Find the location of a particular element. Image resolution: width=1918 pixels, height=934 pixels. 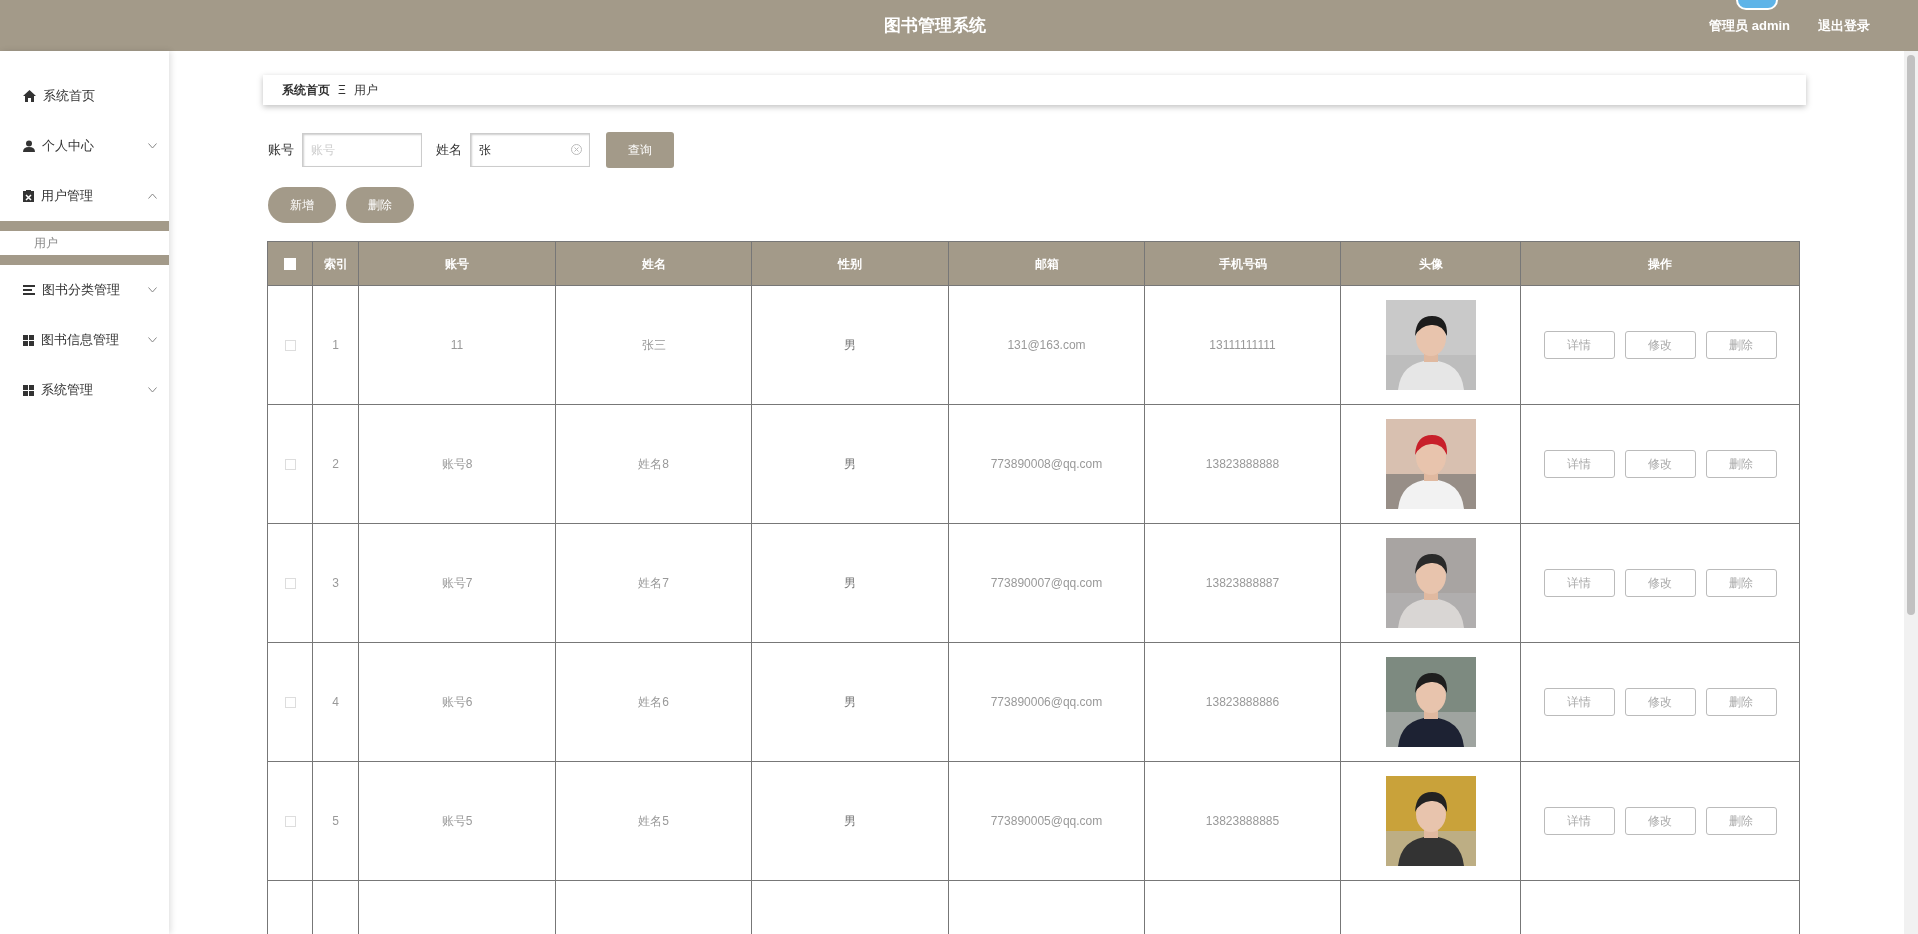

menu-item: 个人中心 is located at coordinates (84, 146).